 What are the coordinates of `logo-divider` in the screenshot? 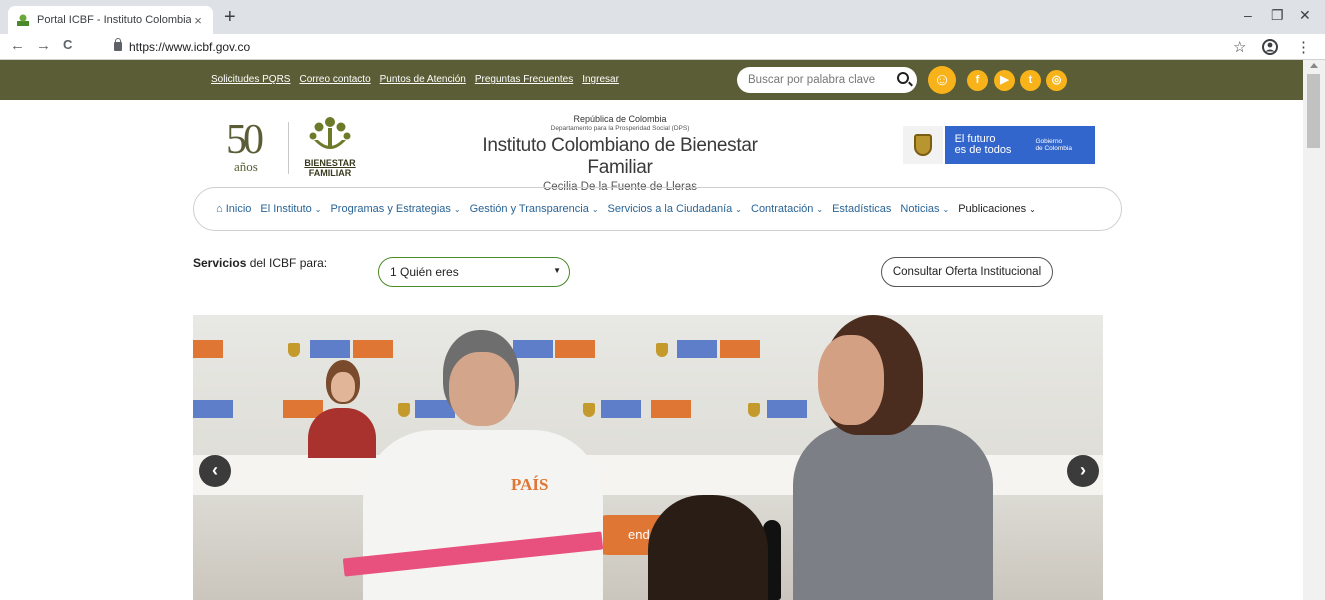 It's located at (288, 148).